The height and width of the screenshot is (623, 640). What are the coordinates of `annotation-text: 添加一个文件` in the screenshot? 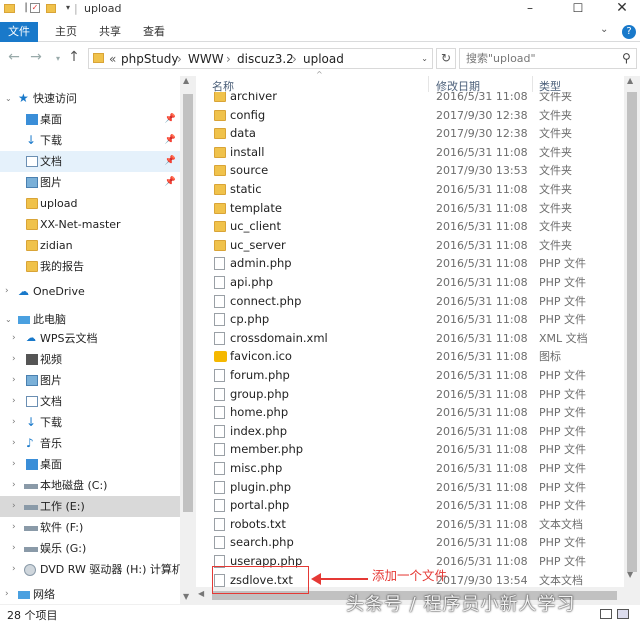 It's located at (410, 575).